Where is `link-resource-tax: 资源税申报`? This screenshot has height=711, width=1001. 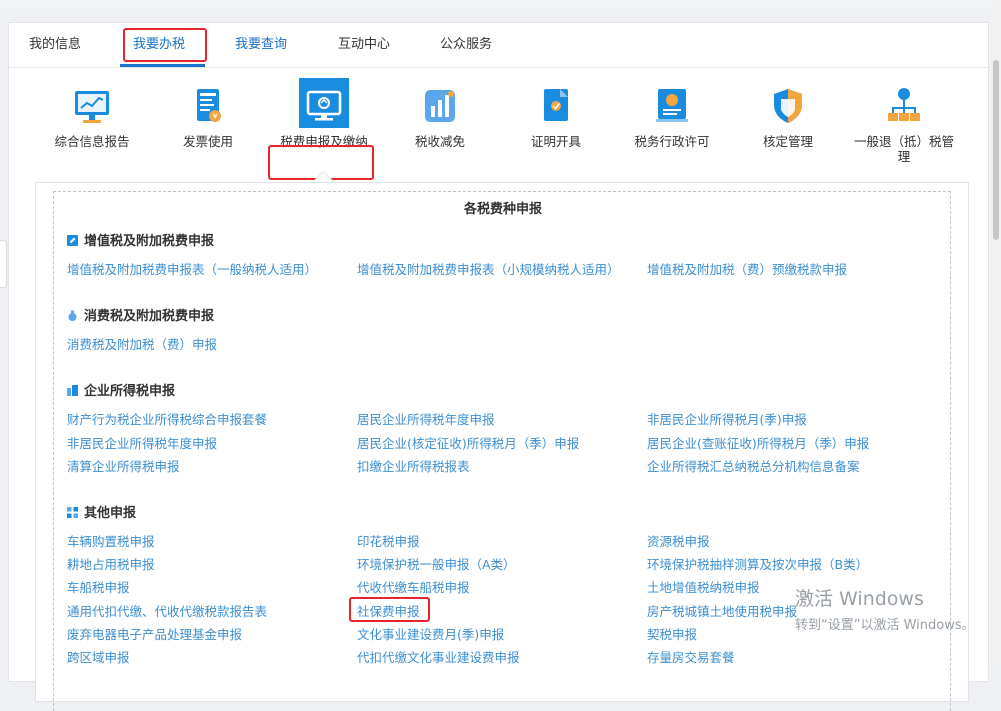
link-resource-tax: 资源税申报 is located at coordinates (678, 542).